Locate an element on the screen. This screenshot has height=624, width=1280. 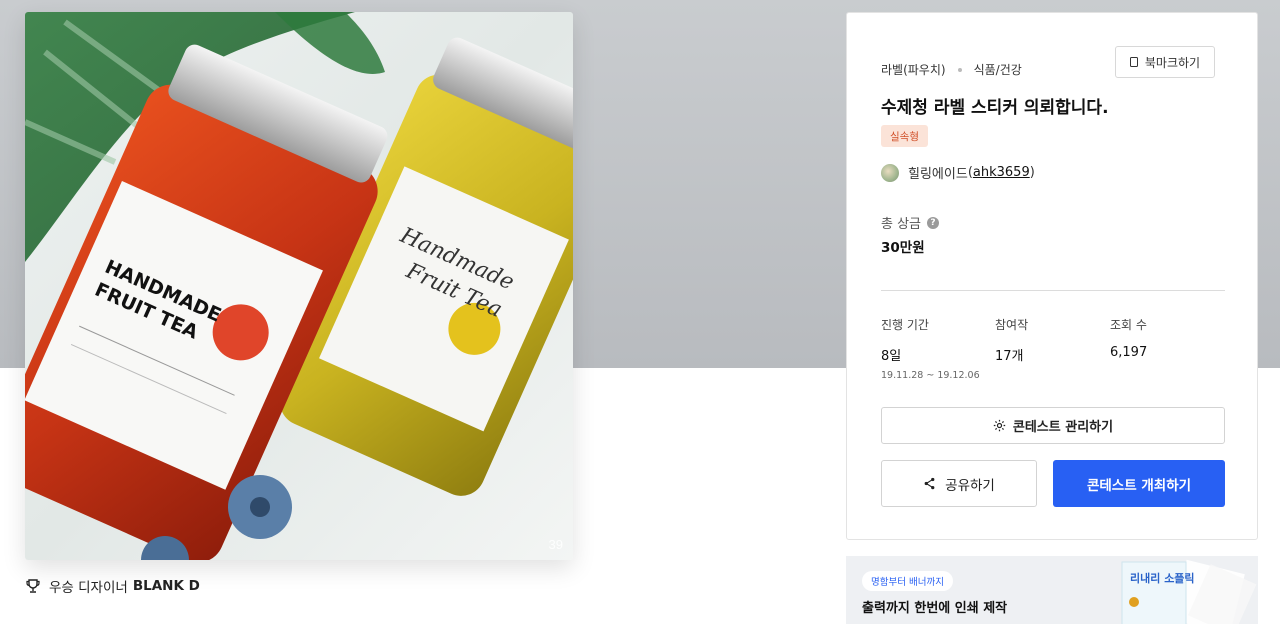
breadcrumb: 라벨(파우치) 식품/건강 is located at coordinates (951, 69).